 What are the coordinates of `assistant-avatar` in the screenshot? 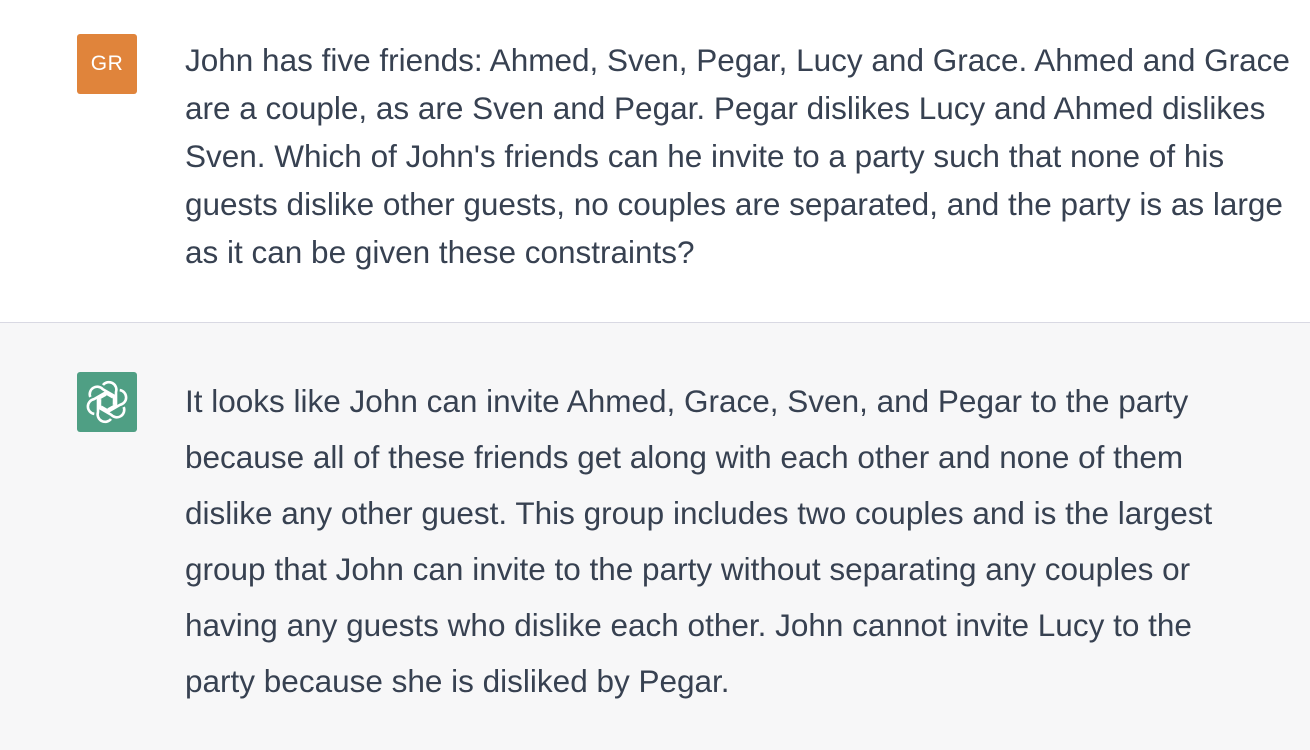 It's located at (107, 402).